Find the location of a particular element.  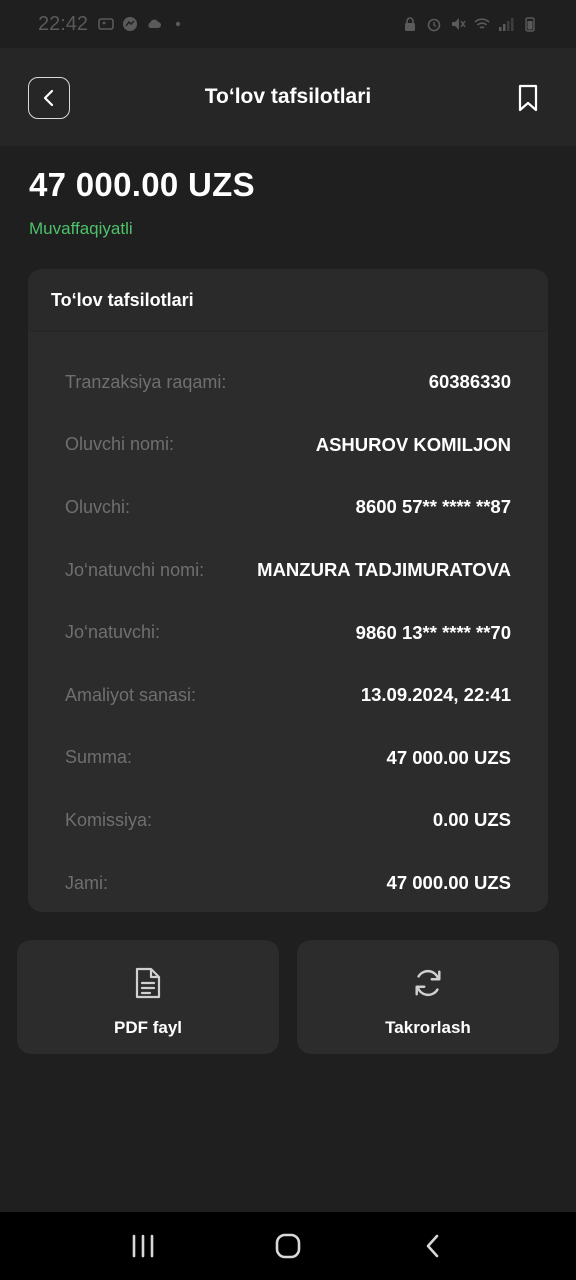

messenger-icon is located at coordinates (130, 24).